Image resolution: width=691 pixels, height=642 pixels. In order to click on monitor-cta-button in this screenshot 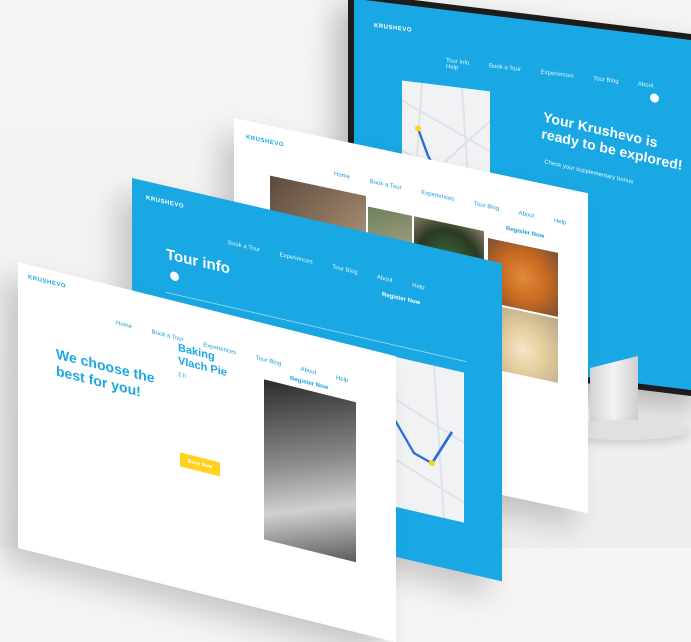, I will do `click(656, 297)`.